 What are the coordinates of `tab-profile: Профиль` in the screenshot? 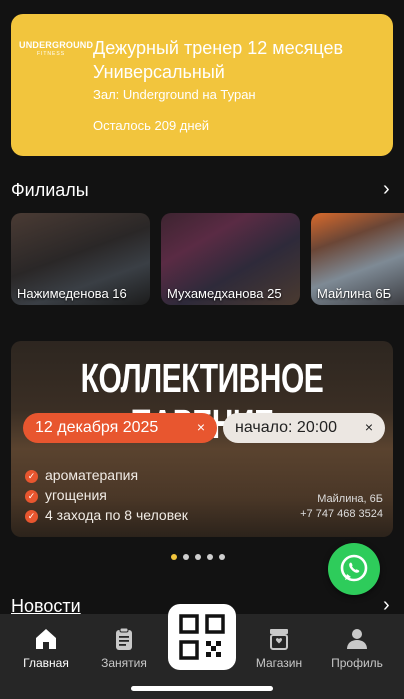 It's located at (357, 647).